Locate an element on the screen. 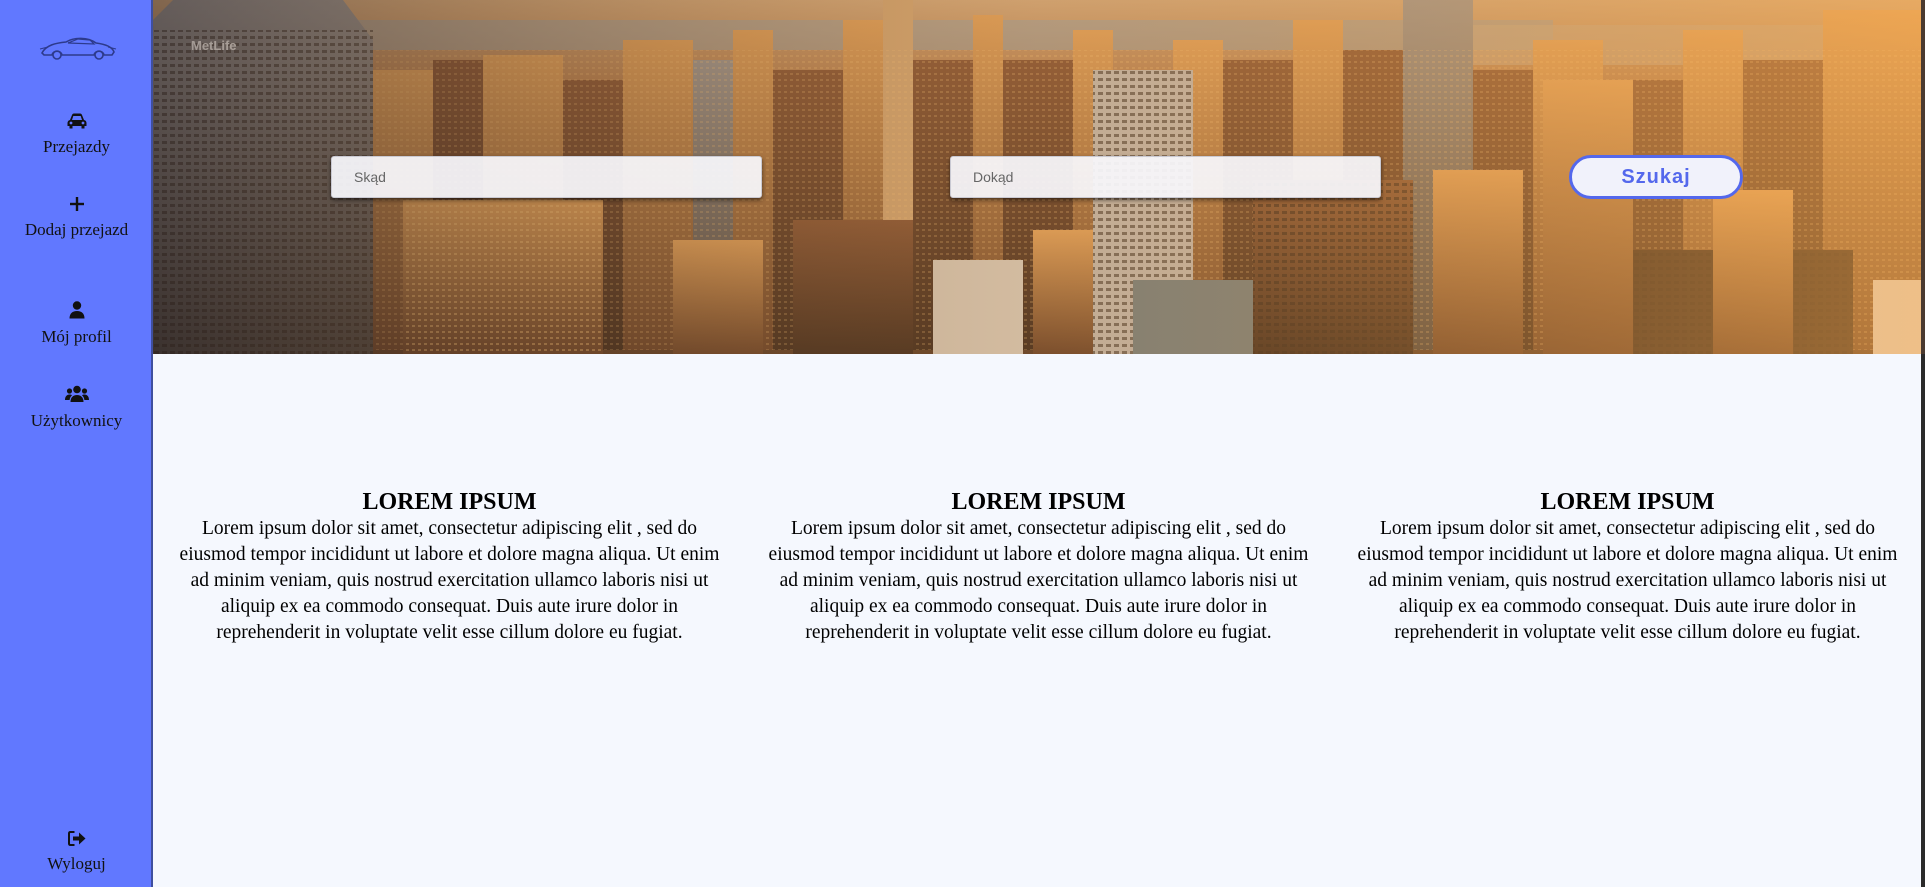 Image resolution: width=1925 pixels, height=887 pixels. sidebar-item-label: Przejazdy is located at coordinates (76, 146).